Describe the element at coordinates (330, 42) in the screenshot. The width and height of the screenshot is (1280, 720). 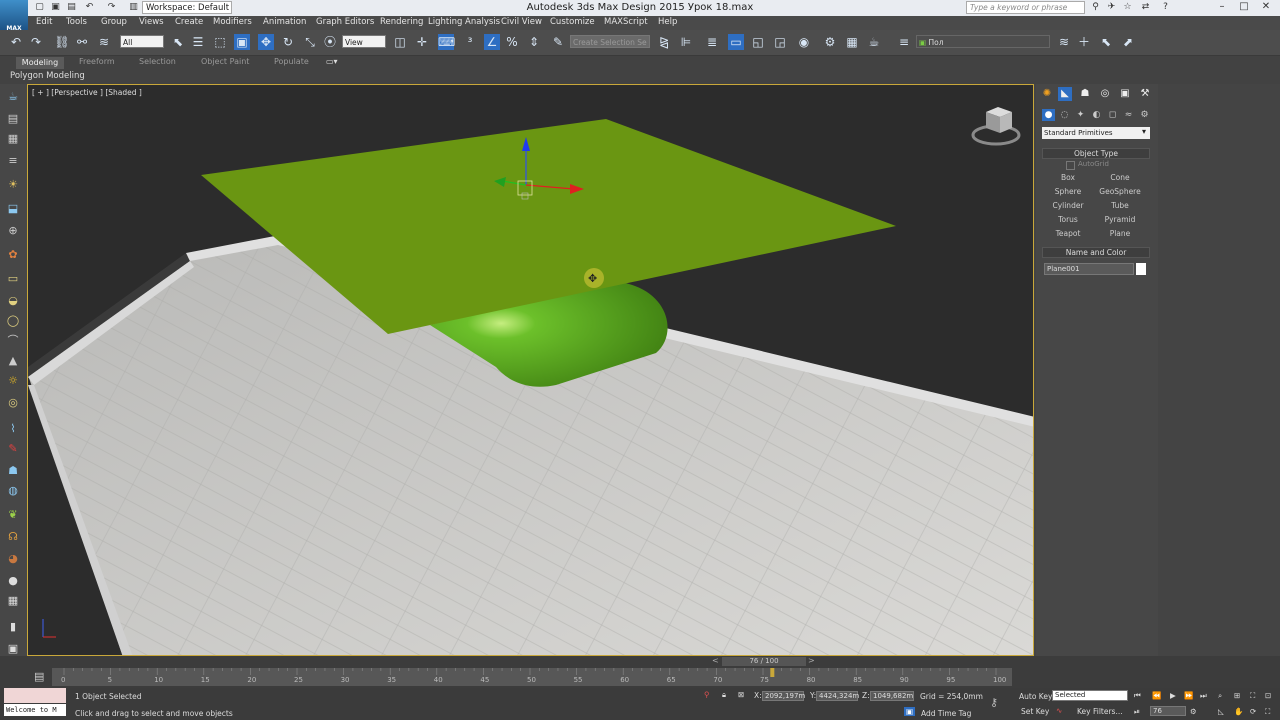
I see `select-and-place-icon: ⦿` at that location.